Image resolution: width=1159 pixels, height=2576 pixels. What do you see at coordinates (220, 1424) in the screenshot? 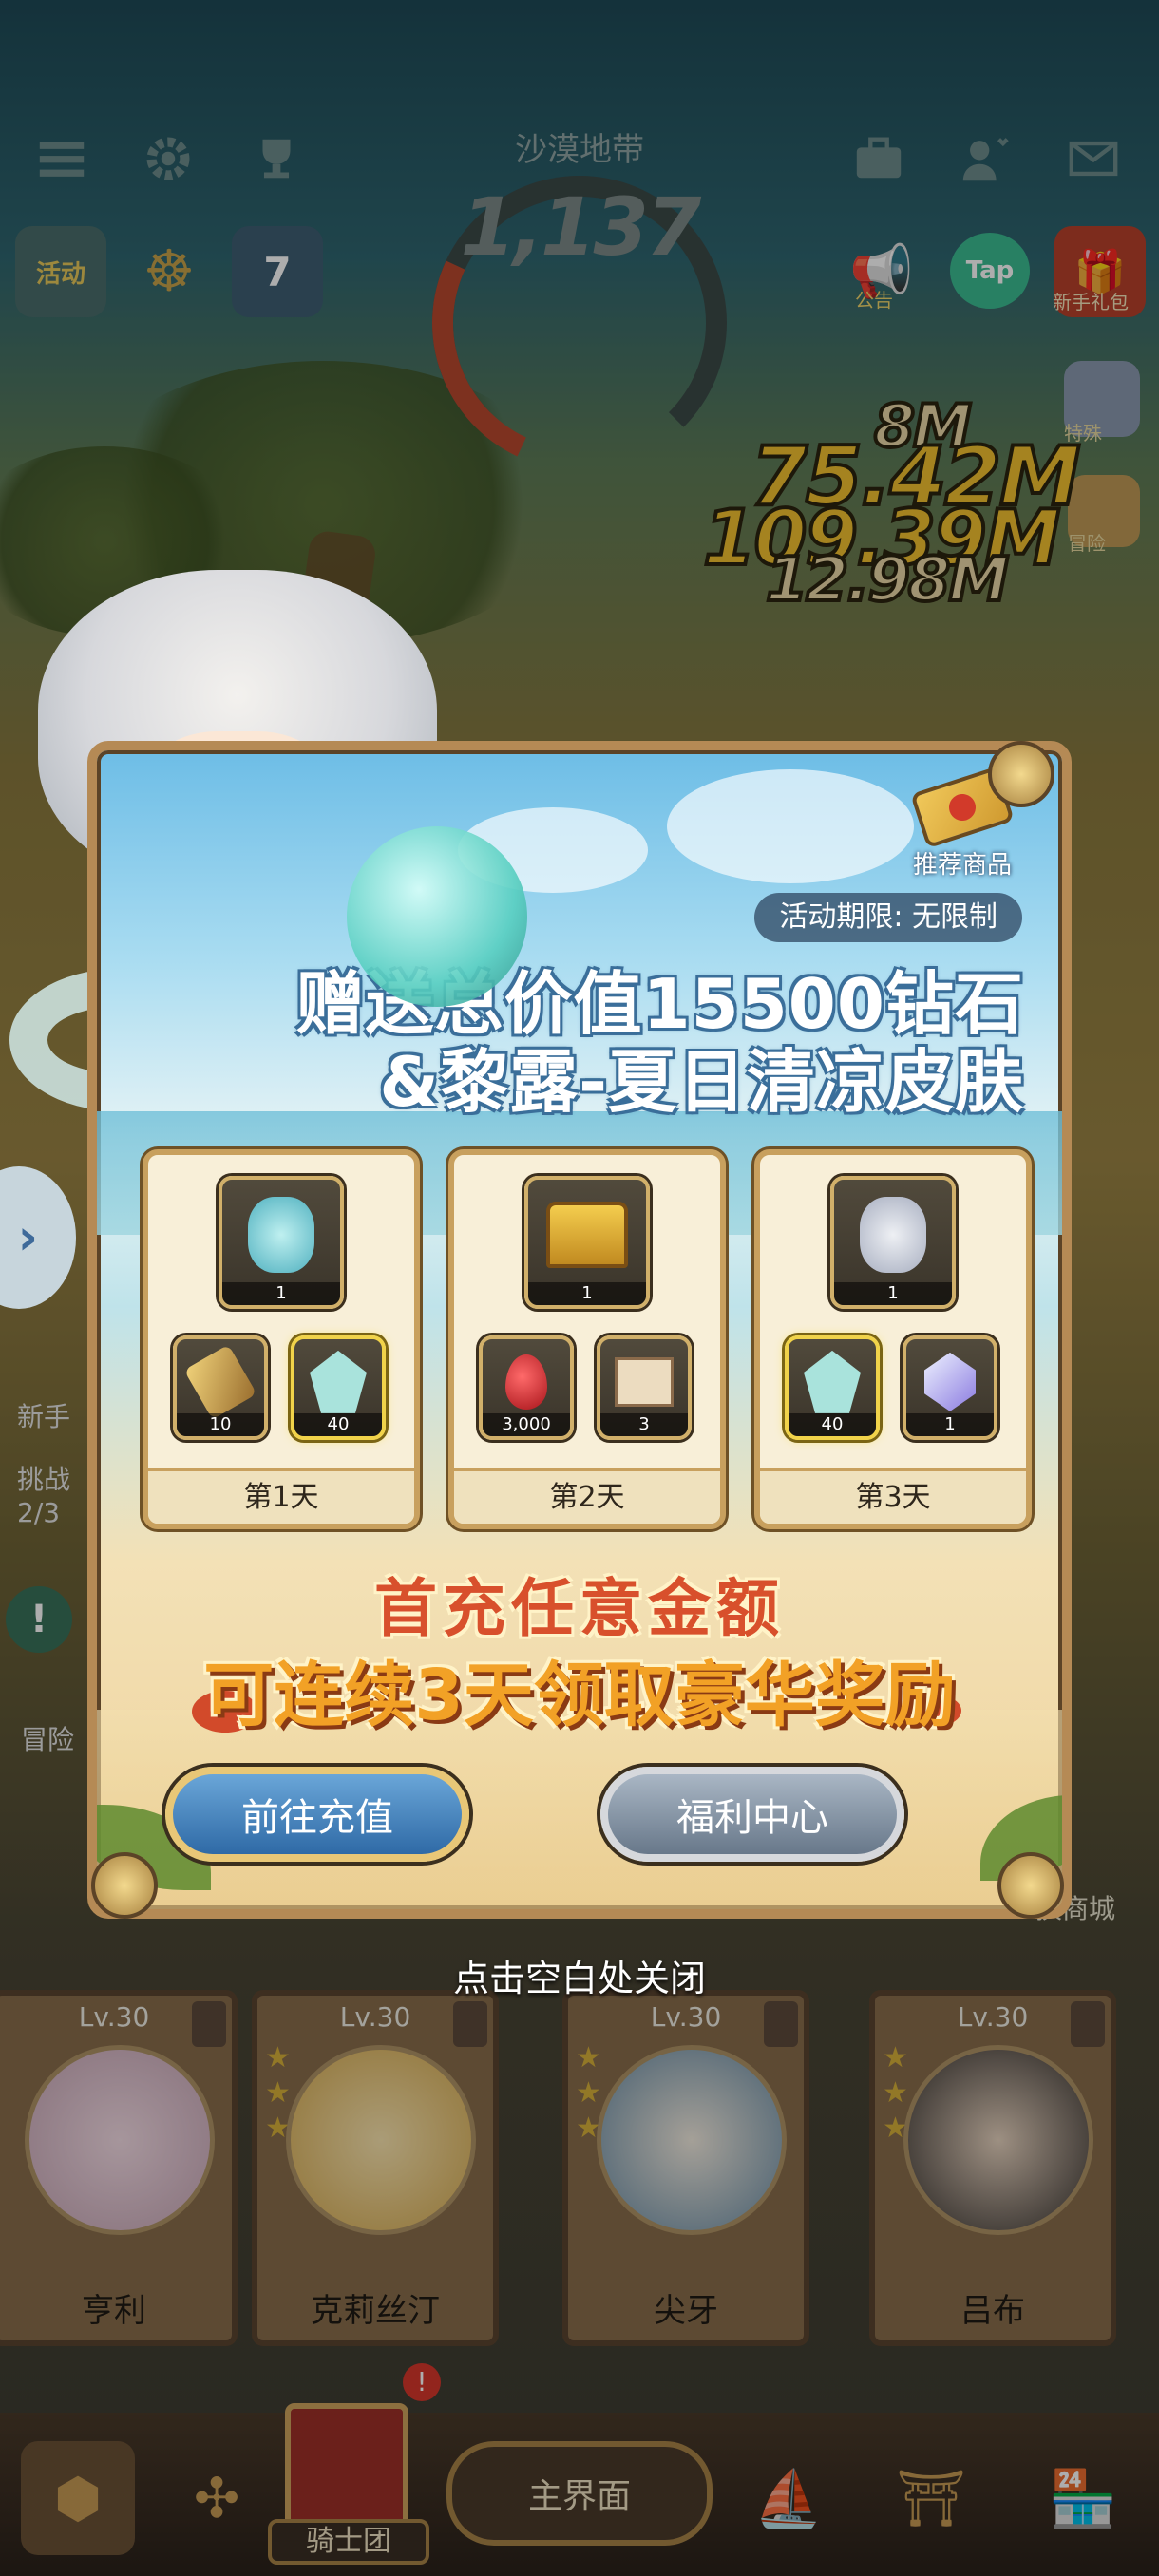
I see `reward-qty: 10` at bounding box center [220, 1424].